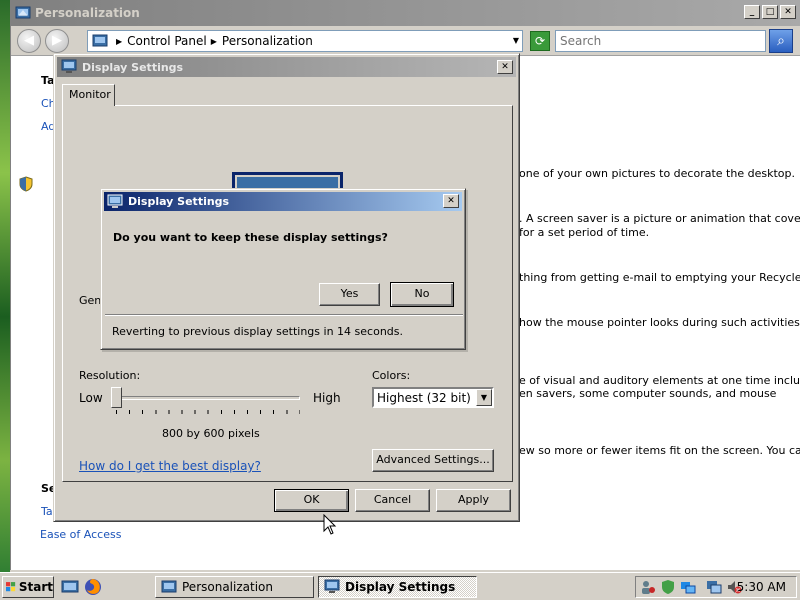 This screenshot has height=600, width=800. I want to click on apply-button: Apply, so click(473, 500).